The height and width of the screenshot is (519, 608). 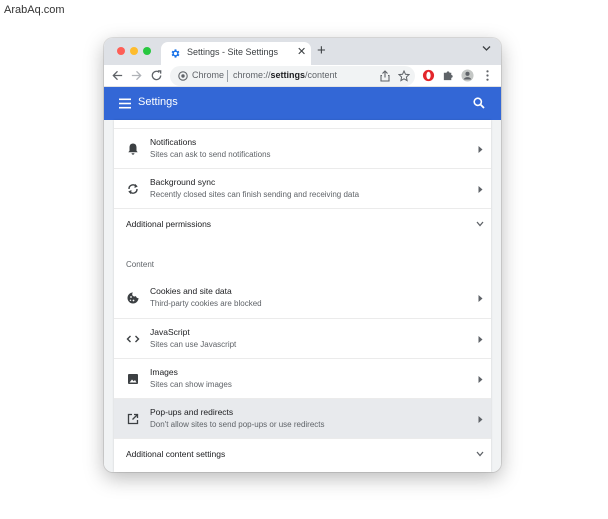 I want to click on expand-label: Additional content settings, so click(x=176, y=454).